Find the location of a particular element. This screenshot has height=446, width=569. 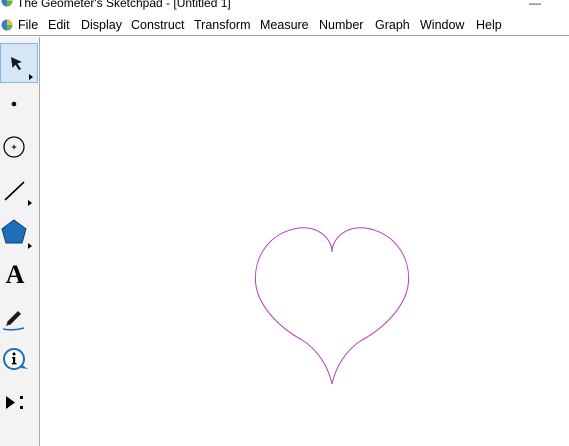

menu-measure: Measure is located at coordinates (284, 25).